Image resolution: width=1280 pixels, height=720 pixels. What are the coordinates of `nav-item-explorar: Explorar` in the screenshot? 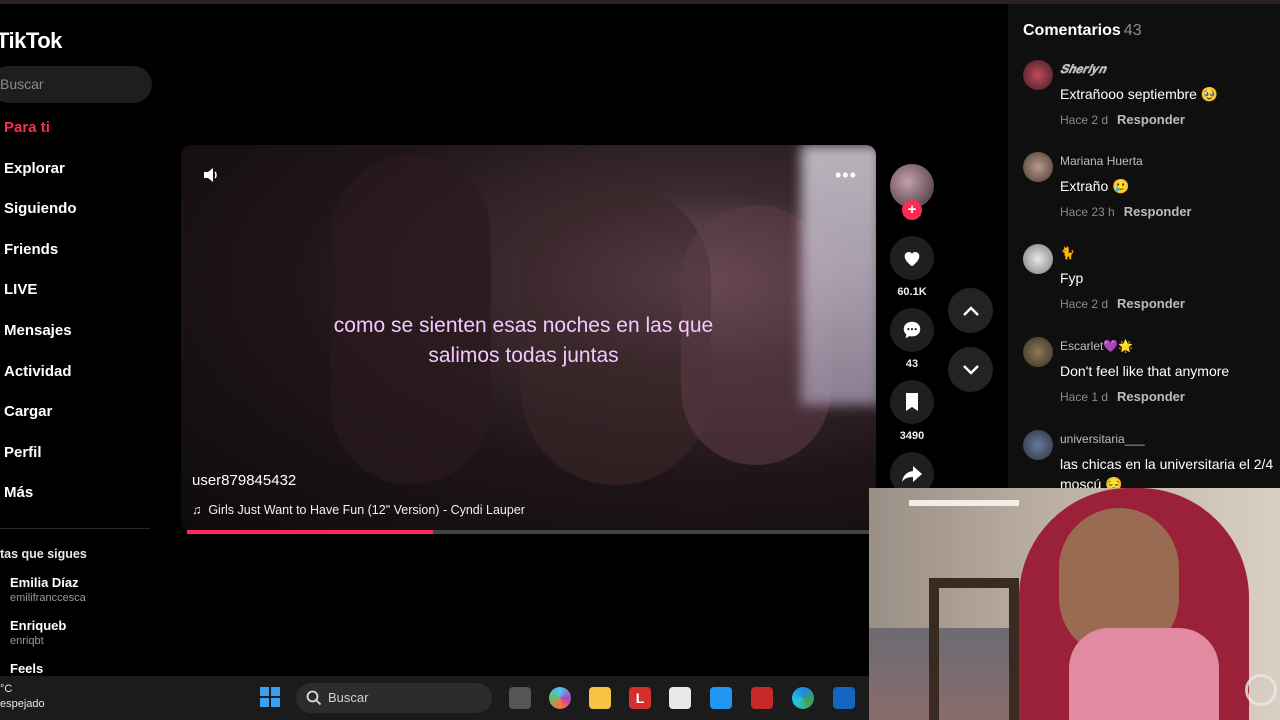 It's located at (40, 177).